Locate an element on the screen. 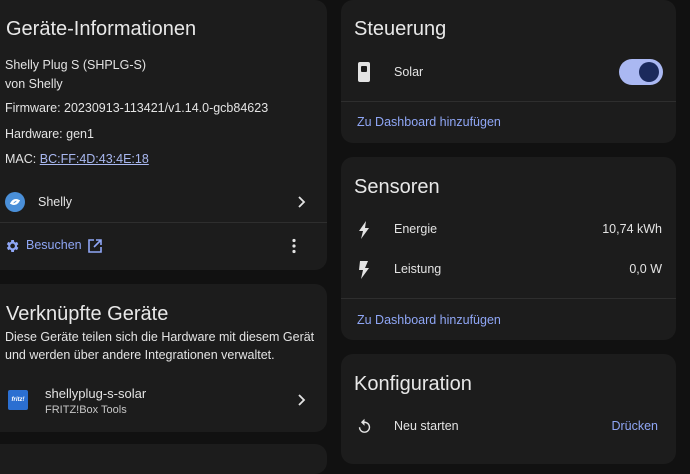 The image size is (690, 474). firmware-value: 20230913-113421/v1.14.0-gcb84623 is located at coordinates (166, 108).